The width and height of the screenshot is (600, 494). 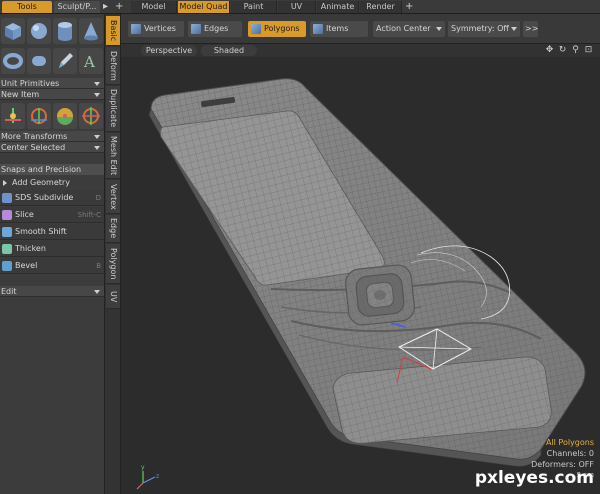 What do you see at coordinates (113, 31) in the screenshot?
I see `tab-basic: Basic` at bounding box center [113, 31].